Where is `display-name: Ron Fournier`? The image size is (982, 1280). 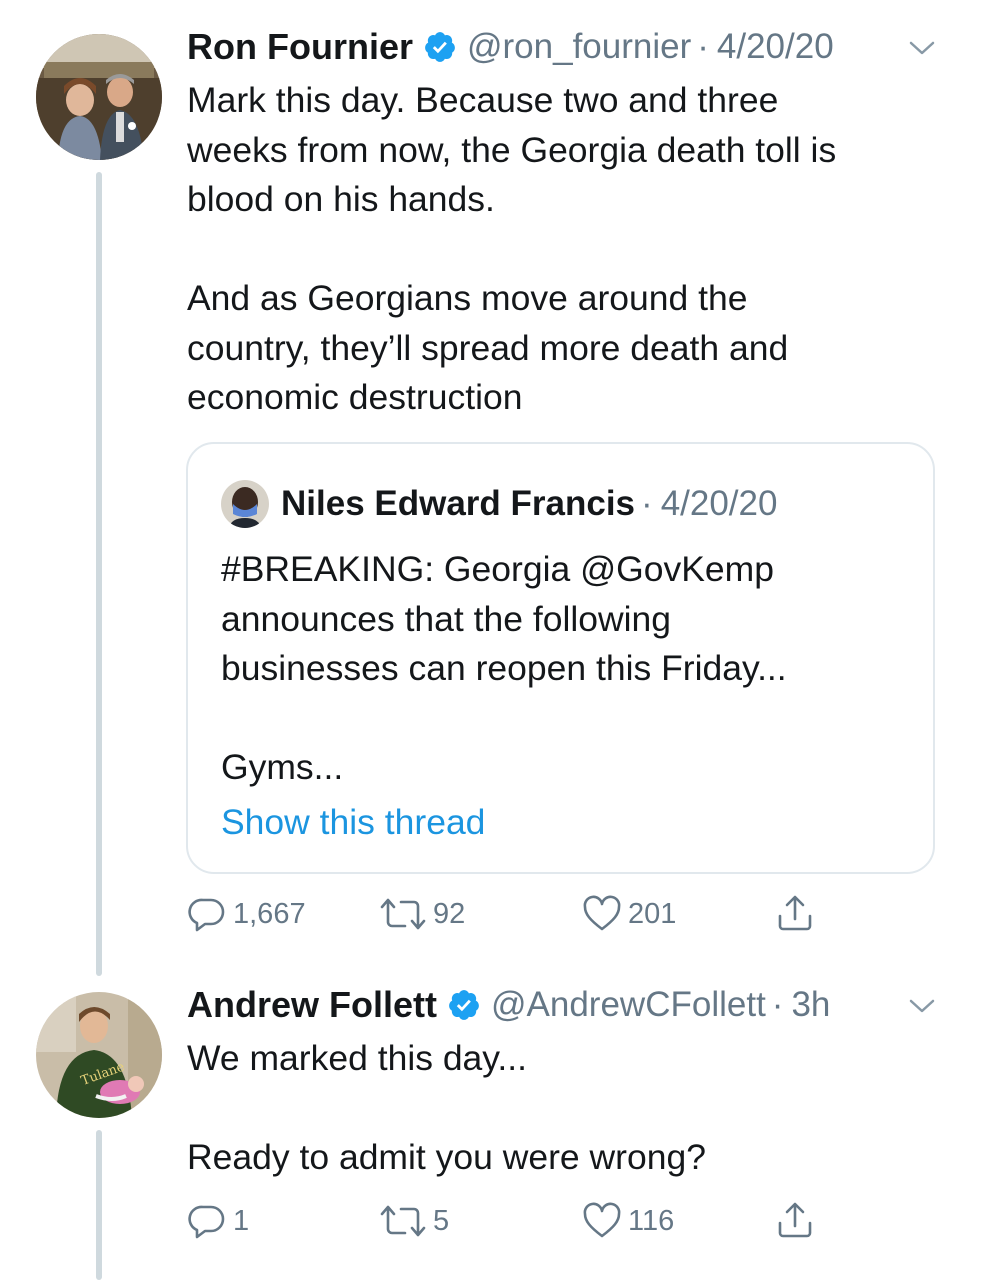 display-name: Ron Fournier is located at coordinates (300, 47).